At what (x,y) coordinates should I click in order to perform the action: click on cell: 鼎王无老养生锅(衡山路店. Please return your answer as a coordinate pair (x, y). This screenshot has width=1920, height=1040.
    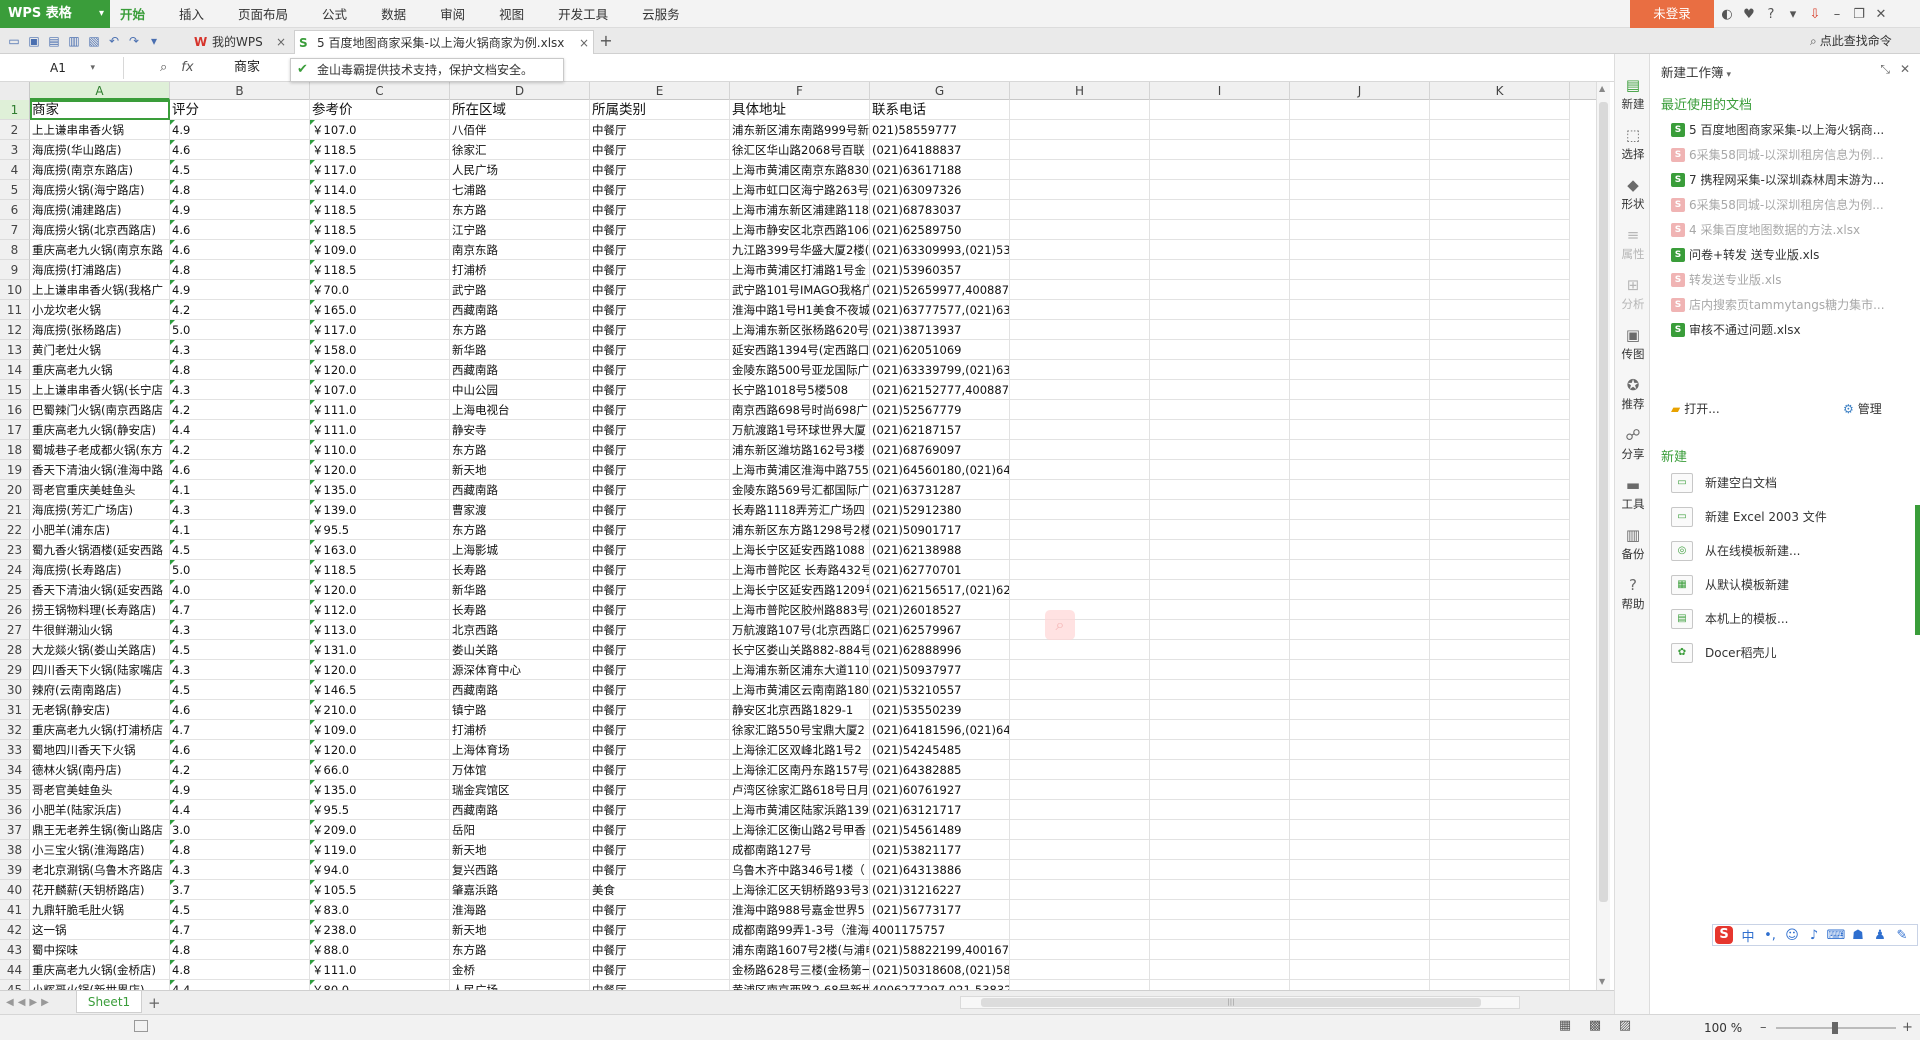
    Looking at the image, I should click on (100, 830).